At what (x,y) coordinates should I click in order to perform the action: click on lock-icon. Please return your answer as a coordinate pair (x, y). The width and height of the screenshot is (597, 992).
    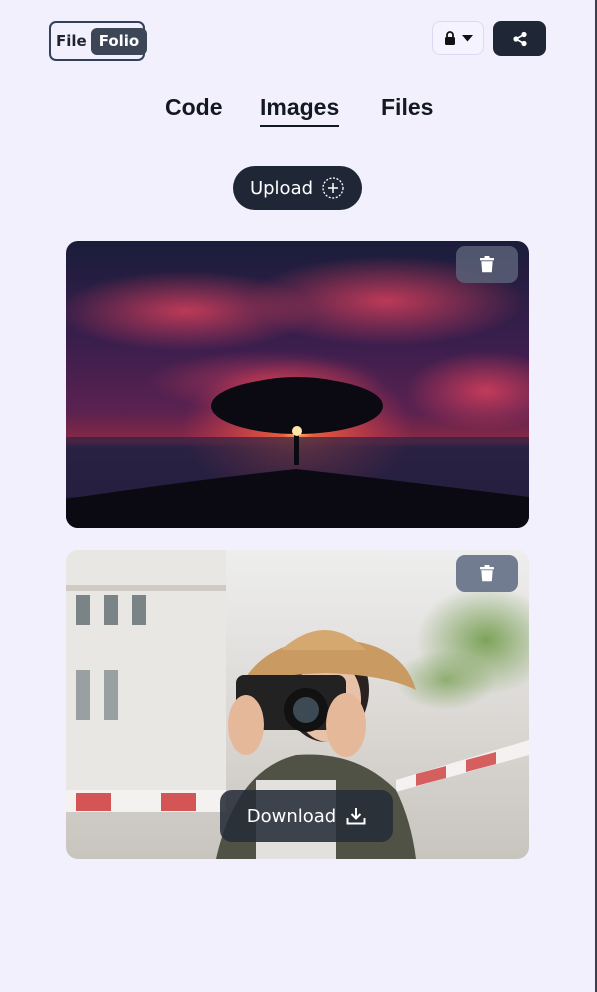
    Looking at the image, I should click on (449, 38).